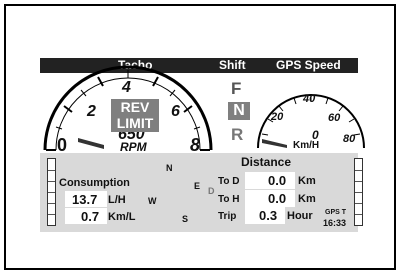 The height and width of the screenshot is (276, 402). I want to click on gear-forward: F, so click(236, 88).